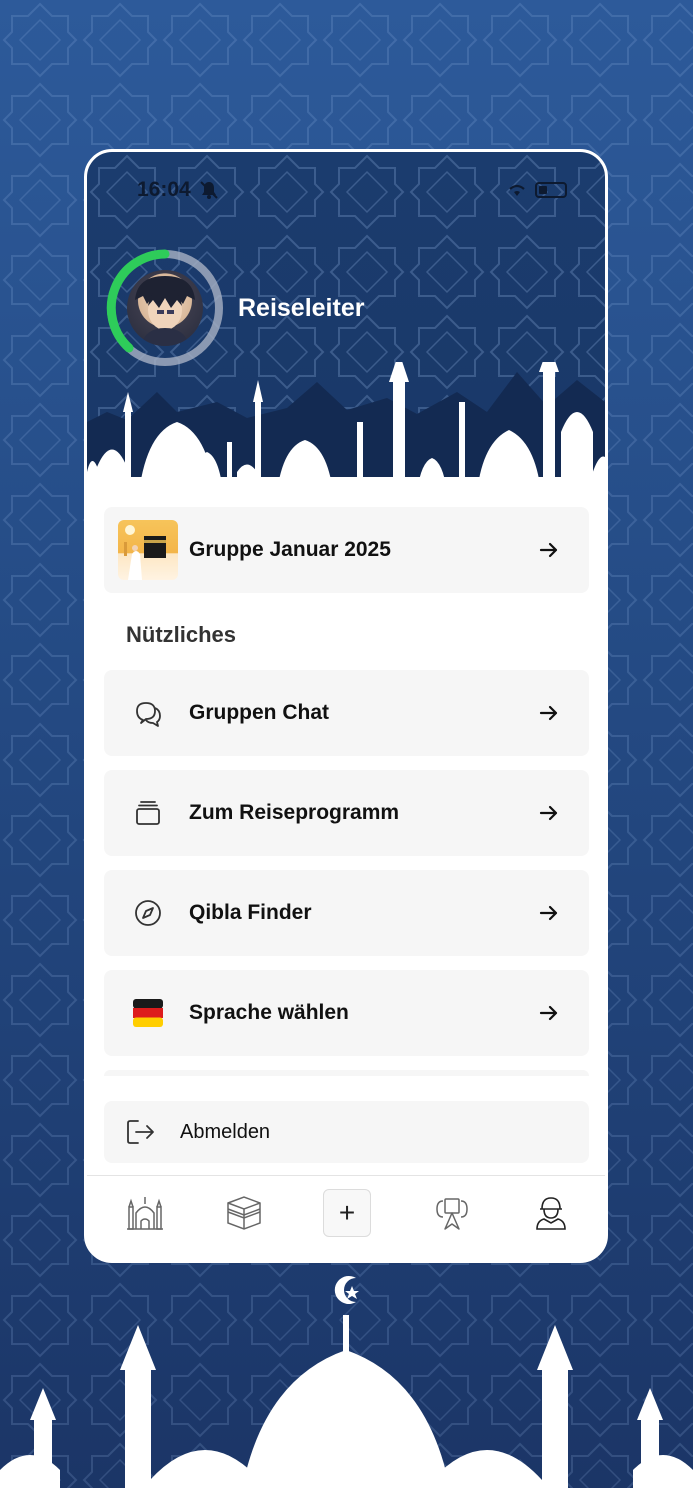 The width and height of the screenshot is (693, 1500). Describe the element at coordinates (225, 1131) in the screenshot. I see `logout-label: Abmelden` at that location.